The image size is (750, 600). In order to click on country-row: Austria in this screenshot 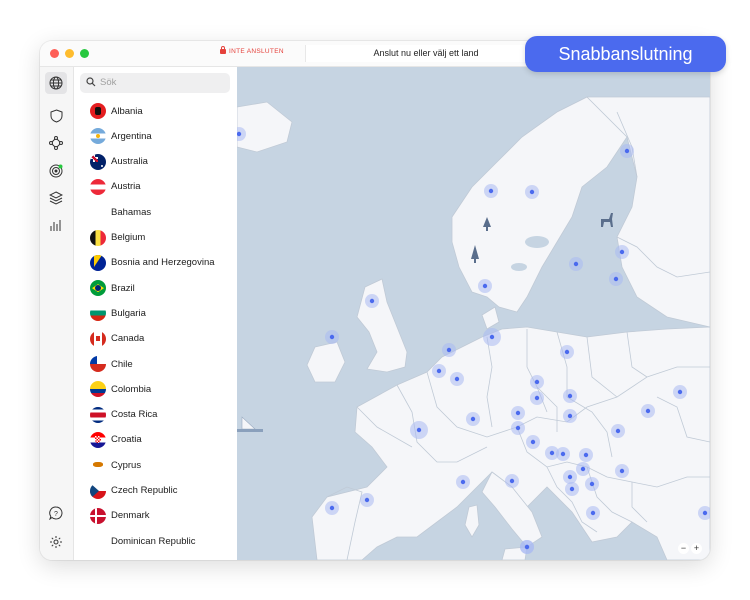, I will do `click(115, 187)`.